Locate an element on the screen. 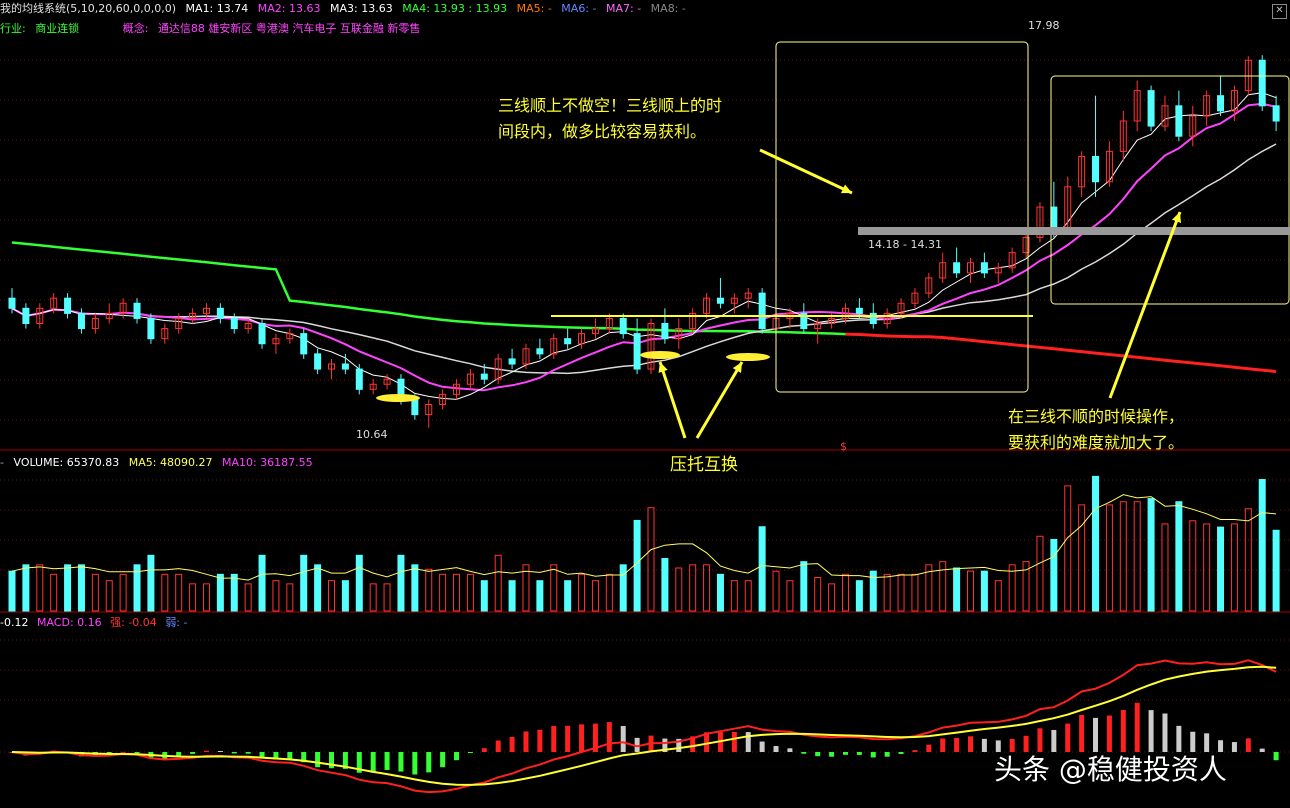 The height and width of the screenshot is (808, 1290). high-price-label: 17.98 is located at coordinates (1044, 25).